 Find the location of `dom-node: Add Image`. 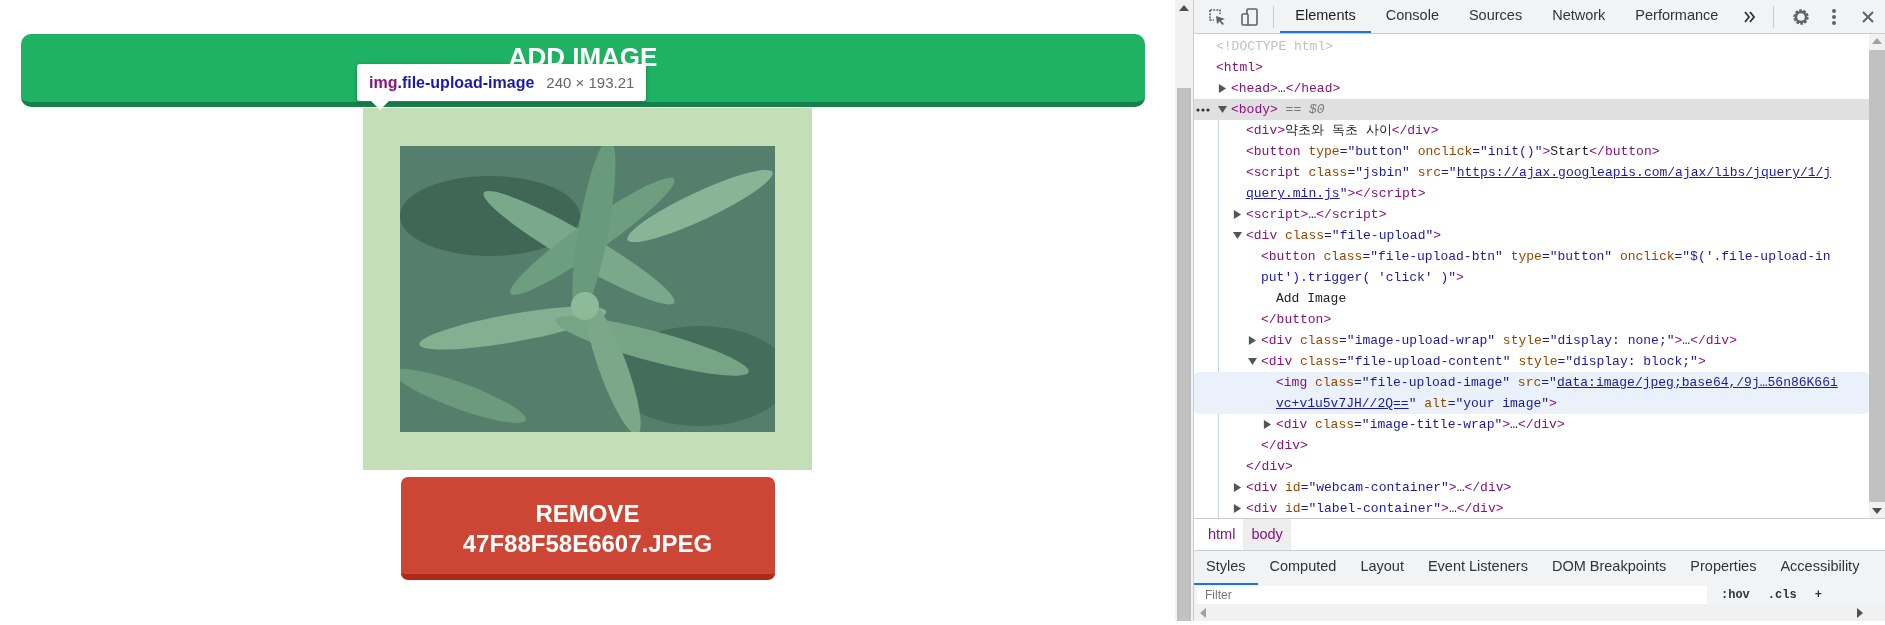

dom-node: Add Image is located at coordinates (1531, 298).